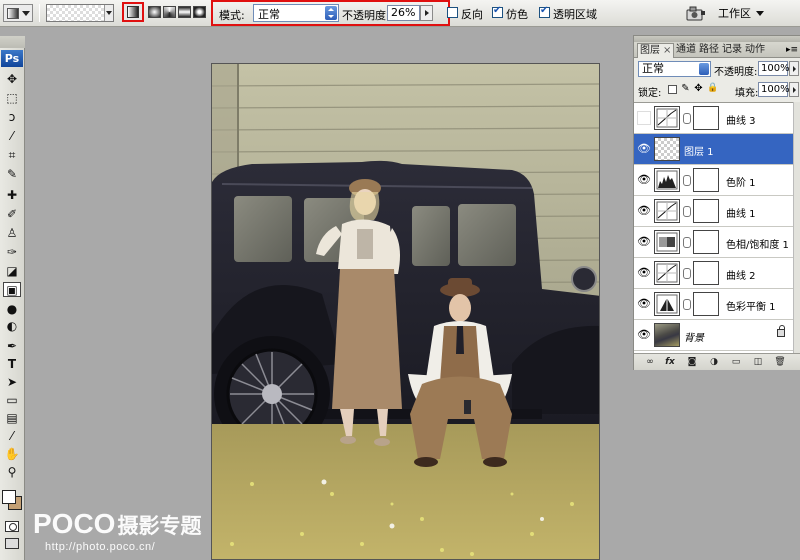 This screenshot has width=800, height=560. What do you see at coordinates (667, 335) in the screenshot?
I see `background-thumbnail` at bounding box center [667, 335].